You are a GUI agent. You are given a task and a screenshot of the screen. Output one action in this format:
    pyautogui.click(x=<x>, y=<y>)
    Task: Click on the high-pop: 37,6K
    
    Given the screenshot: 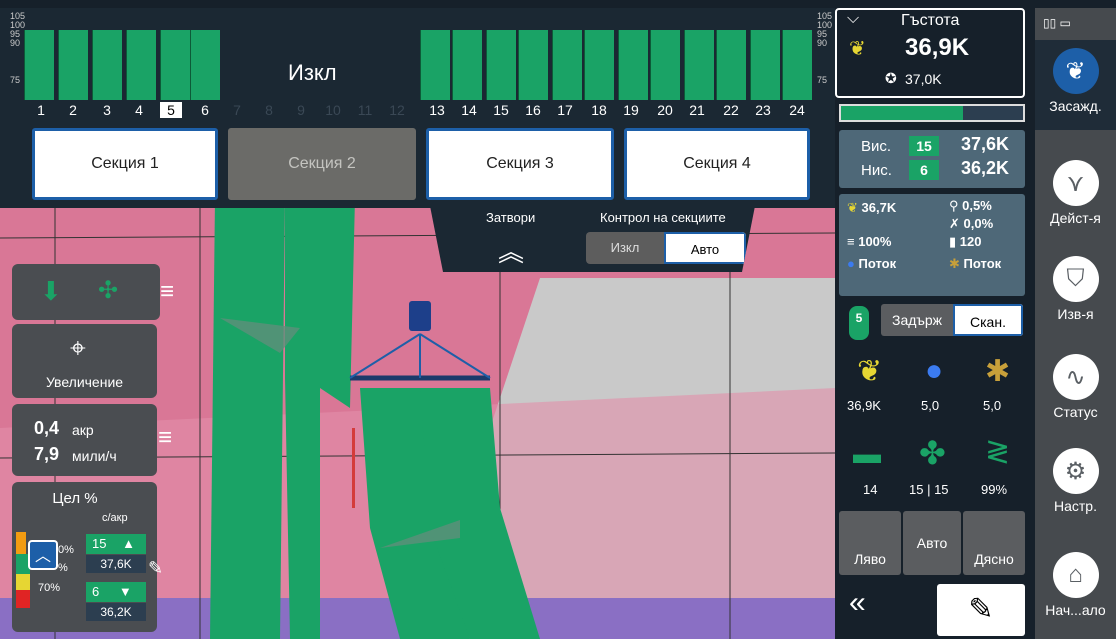 What is the action you would take?
    pyautogui.click(x=116, y=564)
    